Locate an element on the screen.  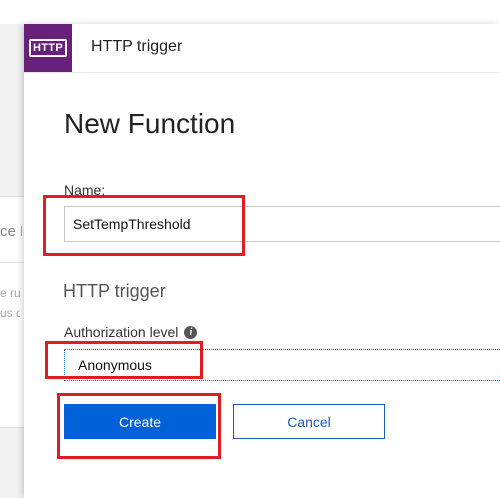
http-icon-label: HTTP is located at coordinates (48, 48).